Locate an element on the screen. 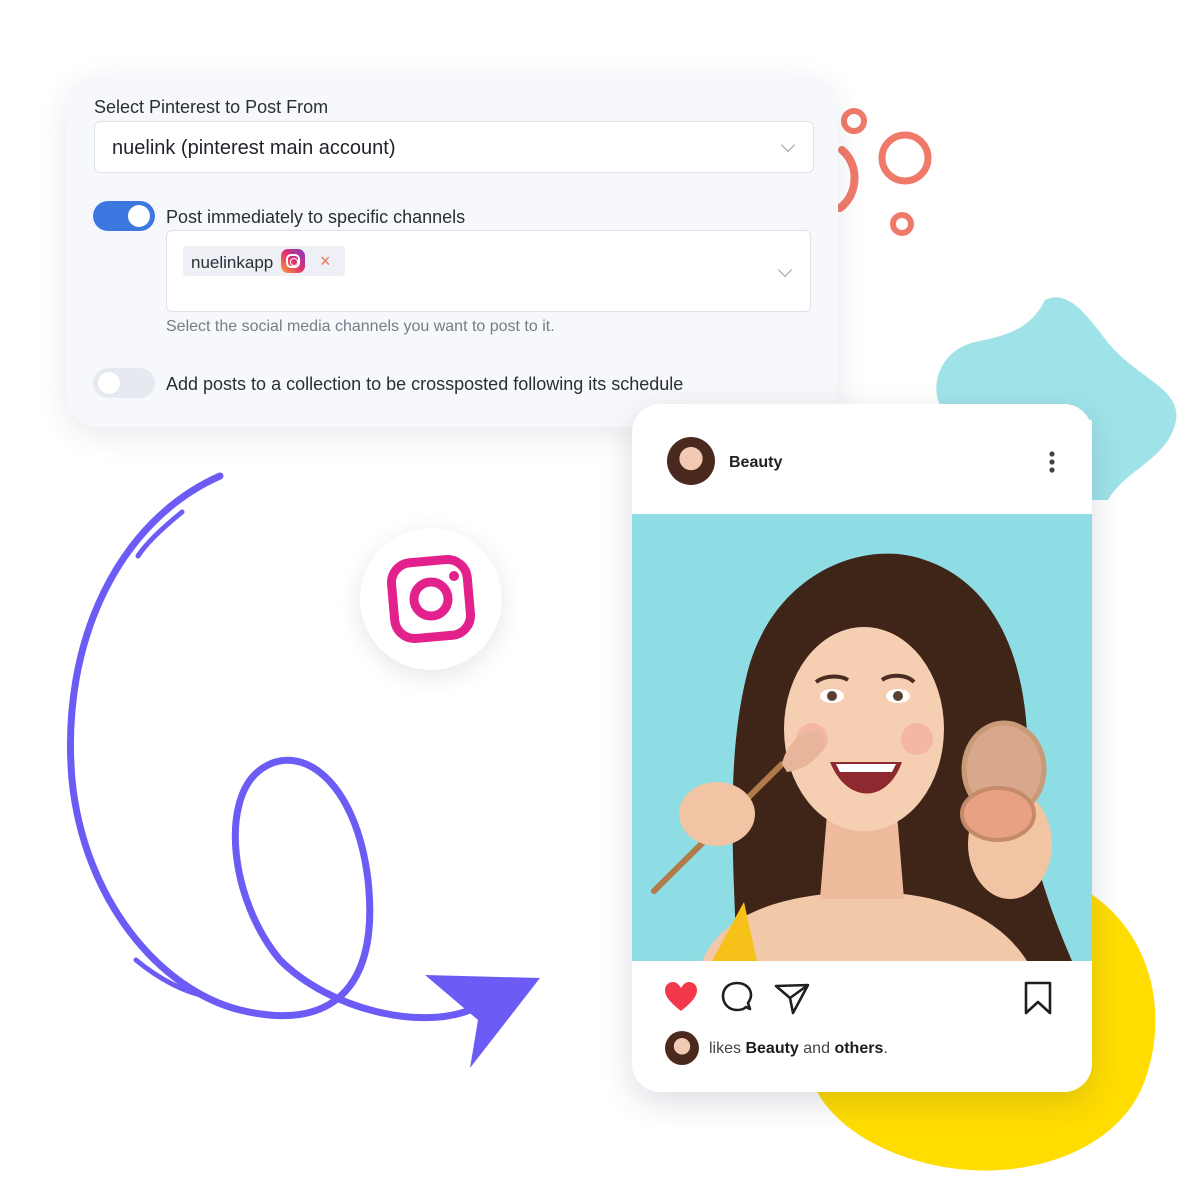 This screenshot has width=1200, height=1200. coral-ring-large is located at coordinates (905, 158).